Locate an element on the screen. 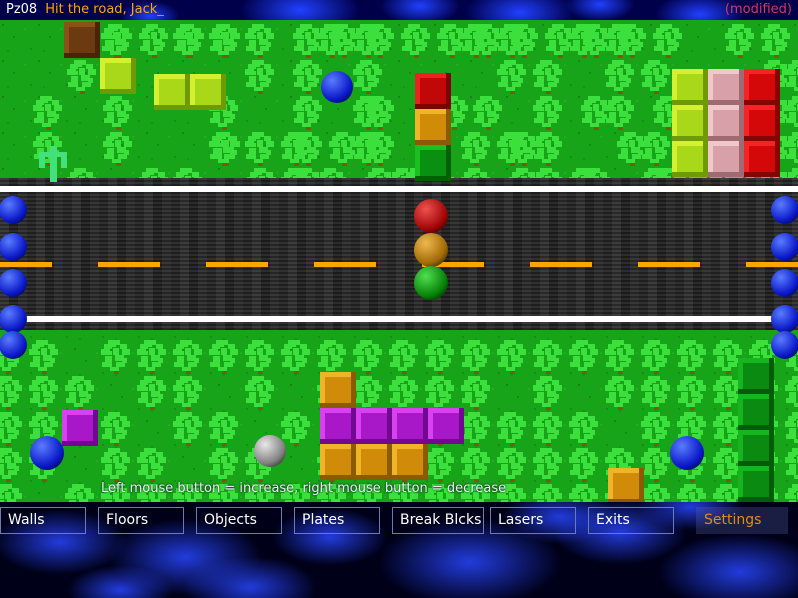 The height and width of the screenshot is (598, 798). title-bar: Pz08 Hit the road, Jack_ (modified) is located at coordinates (399, 10).